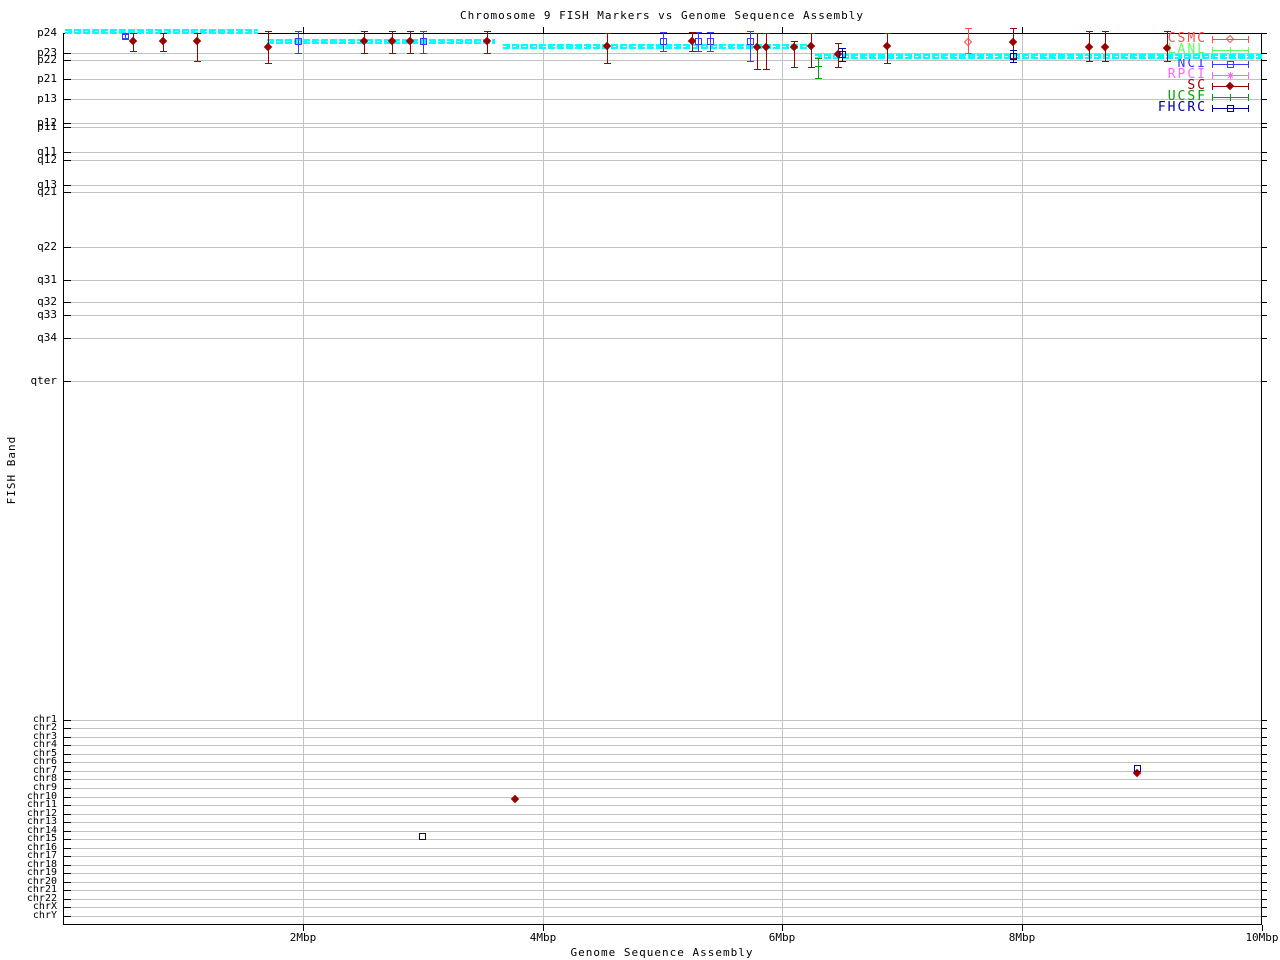 The image size is (1280, 960). I want to click on y-tick-label: q12, so click(47, 159).